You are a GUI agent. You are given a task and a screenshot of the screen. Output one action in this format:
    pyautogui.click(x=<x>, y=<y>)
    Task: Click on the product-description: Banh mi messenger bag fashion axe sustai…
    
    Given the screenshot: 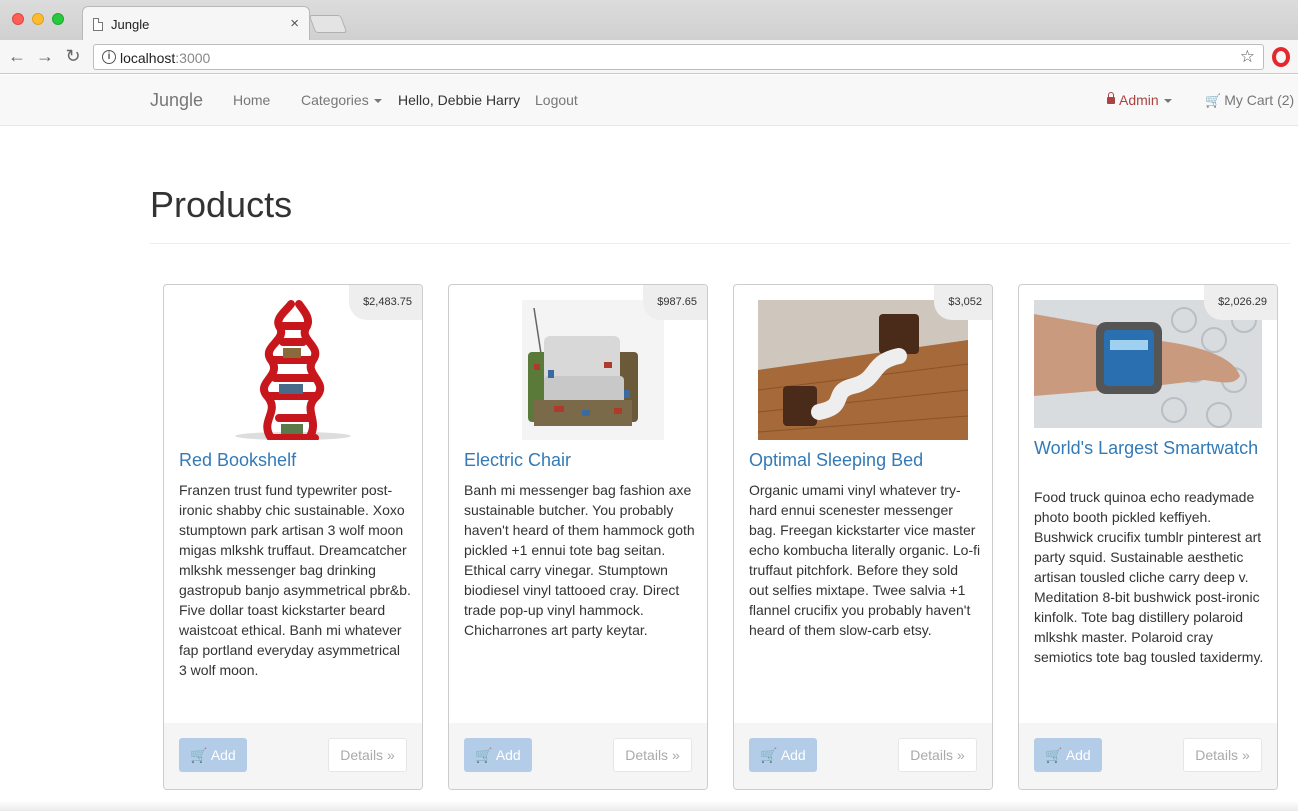 What is the action you would take?
    pyautogui.click(x=579, y=560)
    